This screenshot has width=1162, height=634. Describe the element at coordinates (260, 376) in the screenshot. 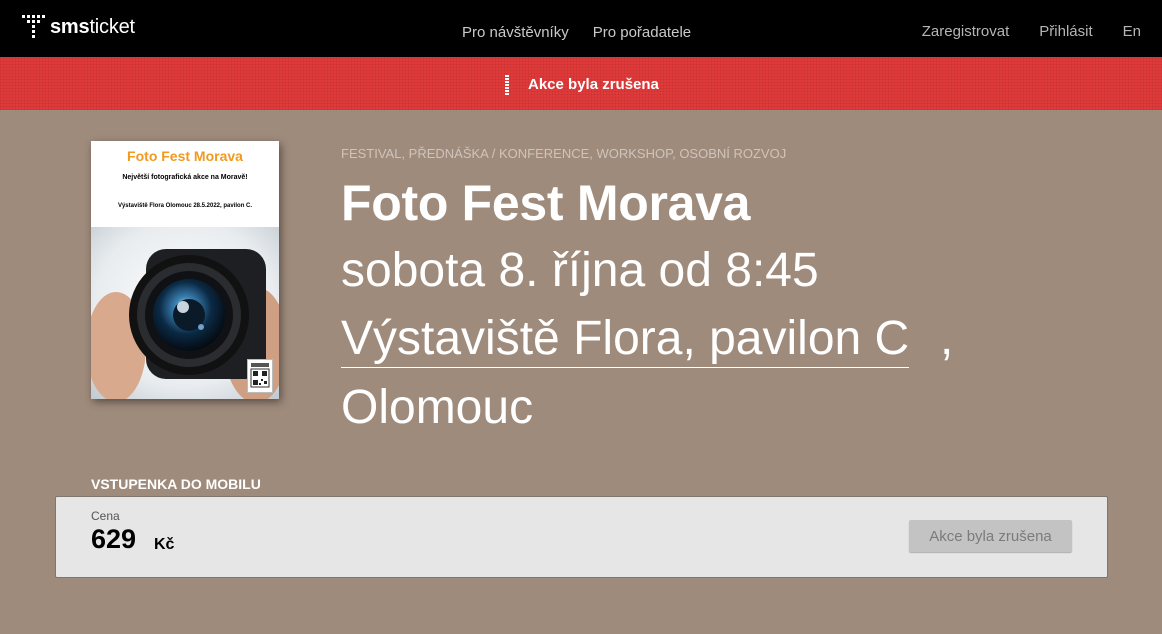

I see `qr-code-icon` at that location.